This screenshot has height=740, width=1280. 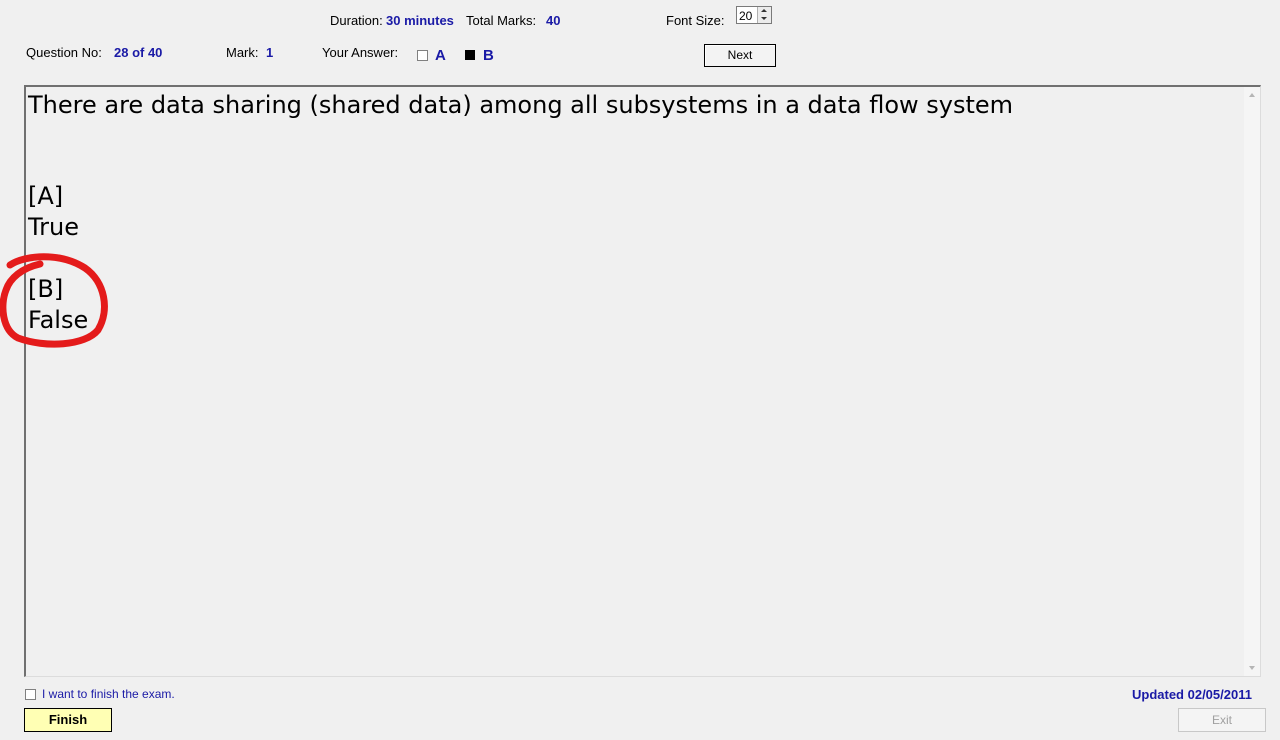 What do you see at coordinates (30, 694) in the screenshot?
I see `finish-exam-checkbox` at bounding box center [30, 694].